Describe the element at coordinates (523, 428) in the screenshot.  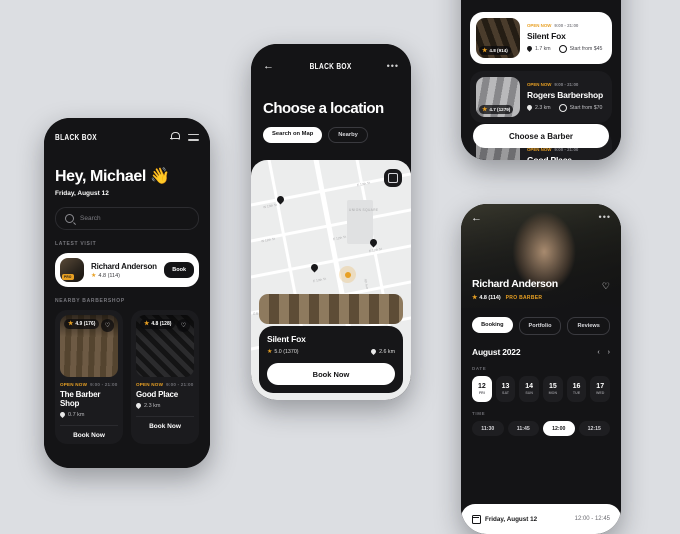
I see `time-option: 11:45` at that location.